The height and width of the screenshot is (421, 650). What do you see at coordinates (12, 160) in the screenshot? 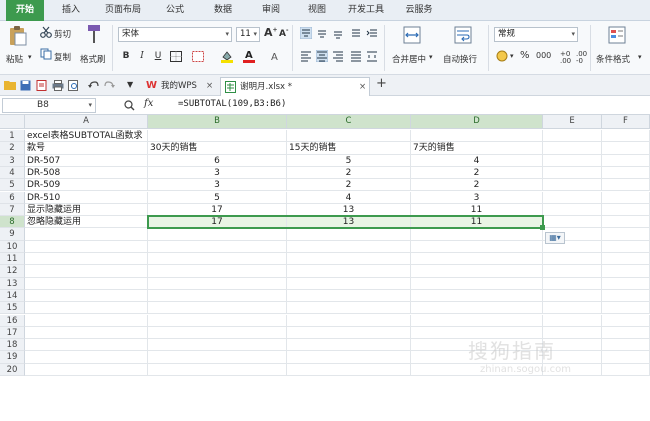
I see `row-header: 3` at bounding box center [12, 160].